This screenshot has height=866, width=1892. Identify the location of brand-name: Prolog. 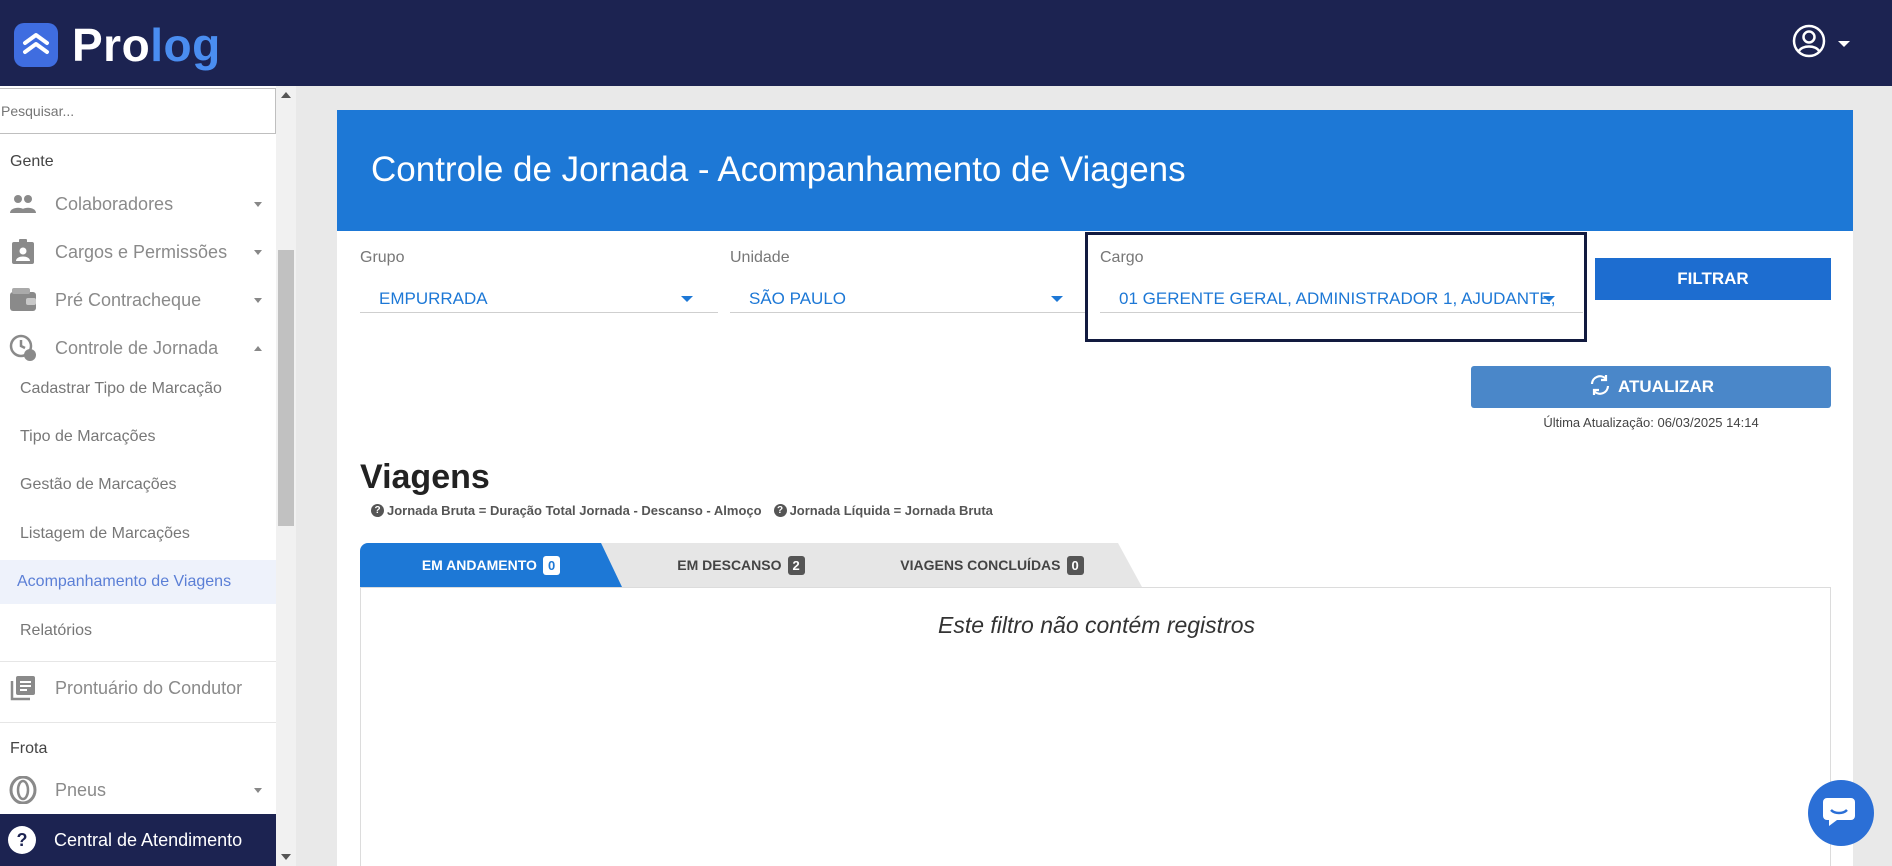
(146, 45).